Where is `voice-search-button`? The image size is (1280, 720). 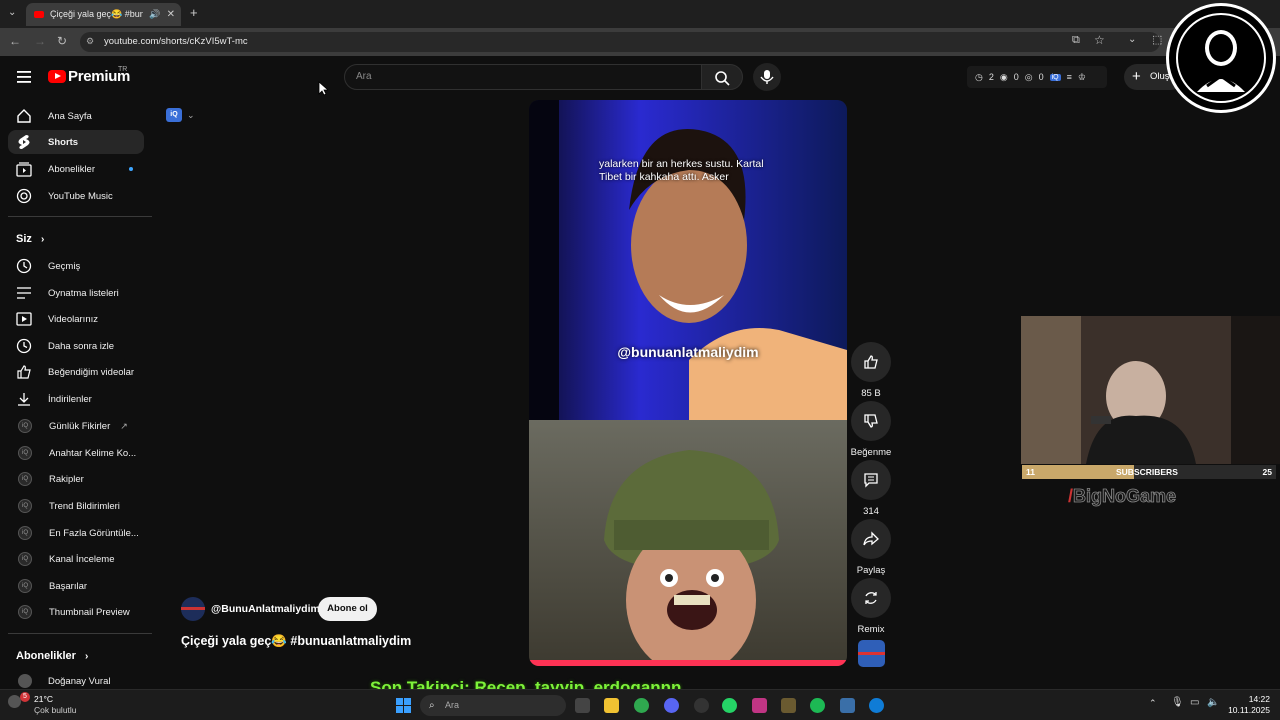
voice-search-button is located at coordinates (767, 77).